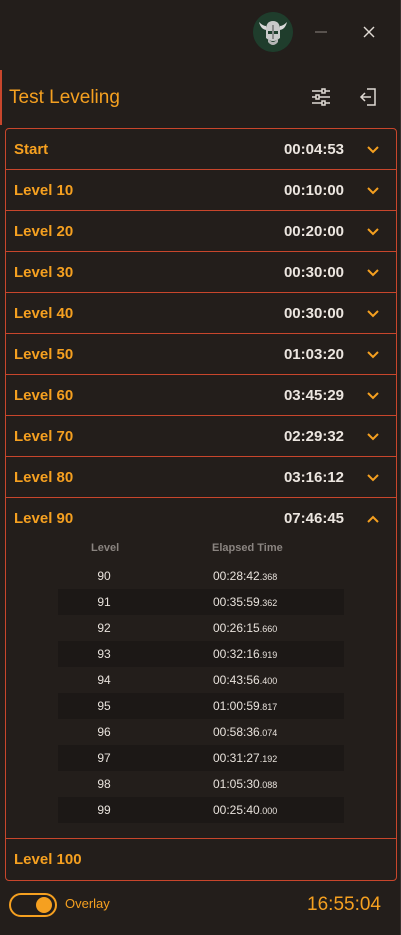  I want to click on detail-time: 00:58:36.074, so click(245, 732).